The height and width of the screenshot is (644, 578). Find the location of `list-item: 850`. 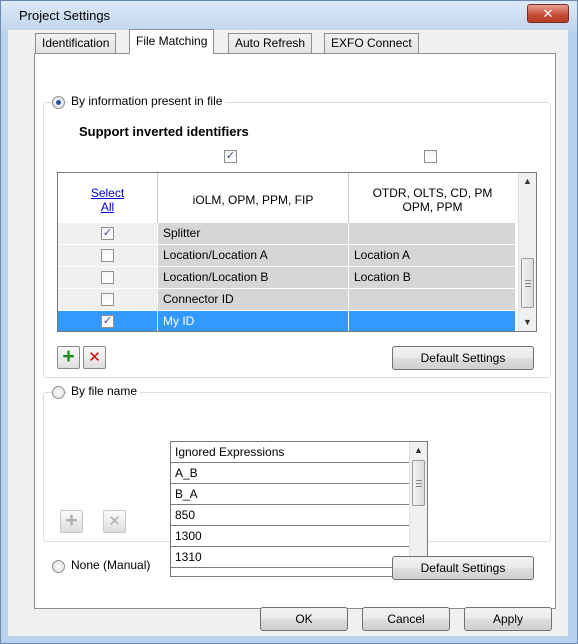

list-item: 850 is located at coordinates (291, 515).